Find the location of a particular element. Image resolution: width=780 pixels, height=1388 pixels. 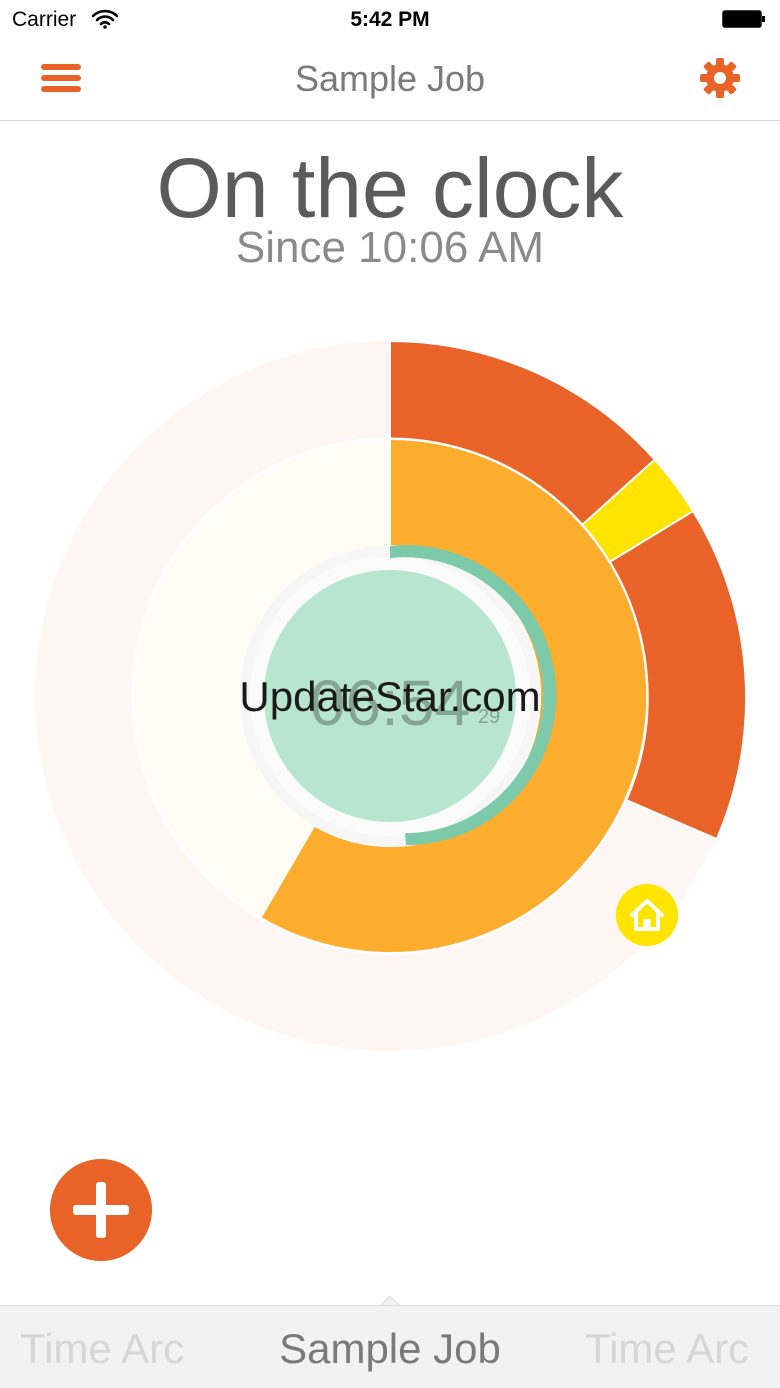

battery-icon is located at coordinates (743, 19).